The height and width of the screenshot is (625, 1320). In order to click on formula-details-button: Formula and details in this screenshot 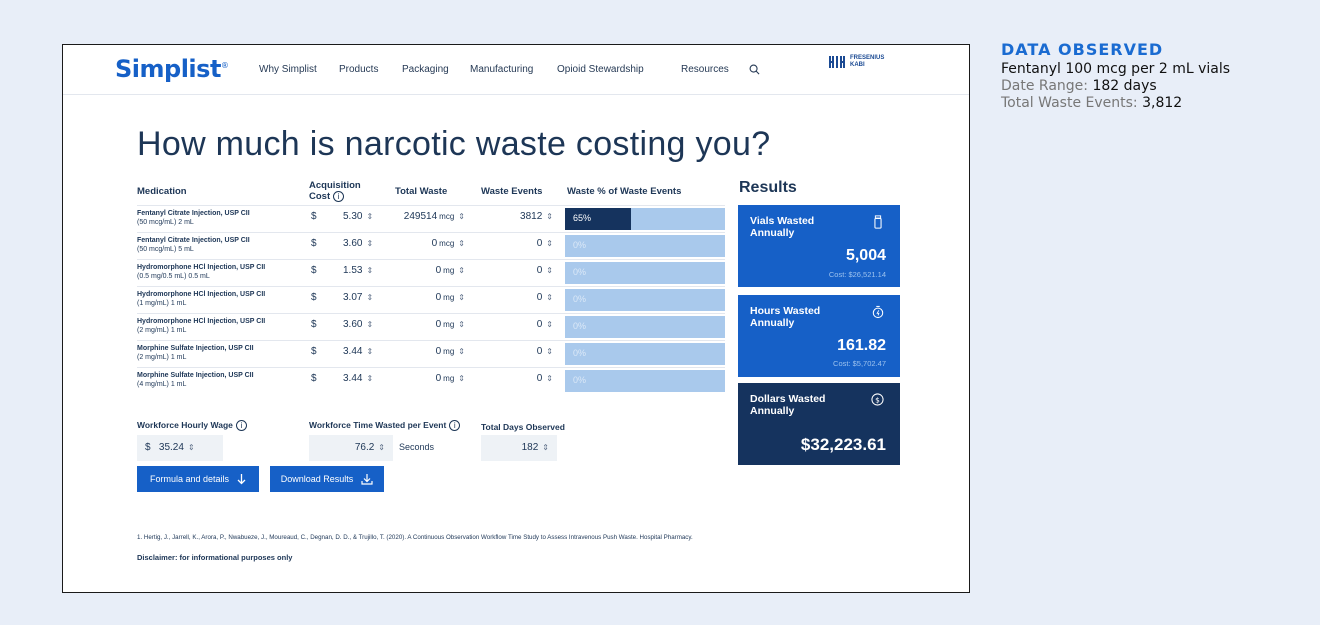, I will do `click(198, 479)`.